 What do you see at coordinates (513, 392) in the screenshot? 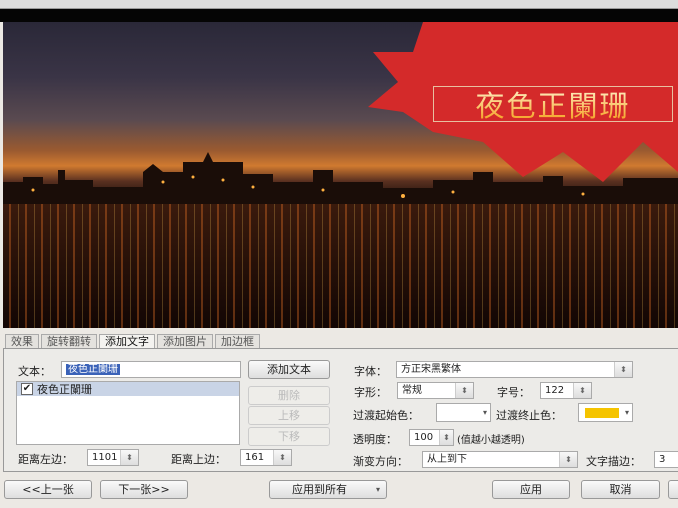
I see `size-label: 字号：` at bounding box center [513, 392].